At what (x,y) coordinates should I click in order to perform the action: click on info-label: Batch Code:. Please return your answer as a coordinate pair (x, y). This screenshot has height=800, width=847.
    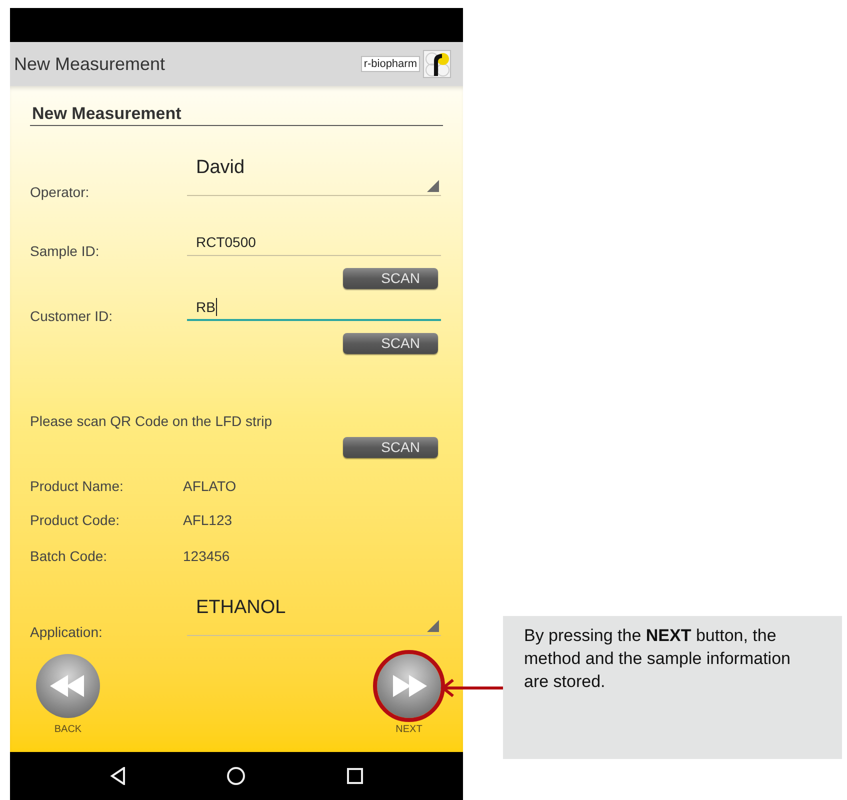
    Looking at the image, I should click on (69, 556).